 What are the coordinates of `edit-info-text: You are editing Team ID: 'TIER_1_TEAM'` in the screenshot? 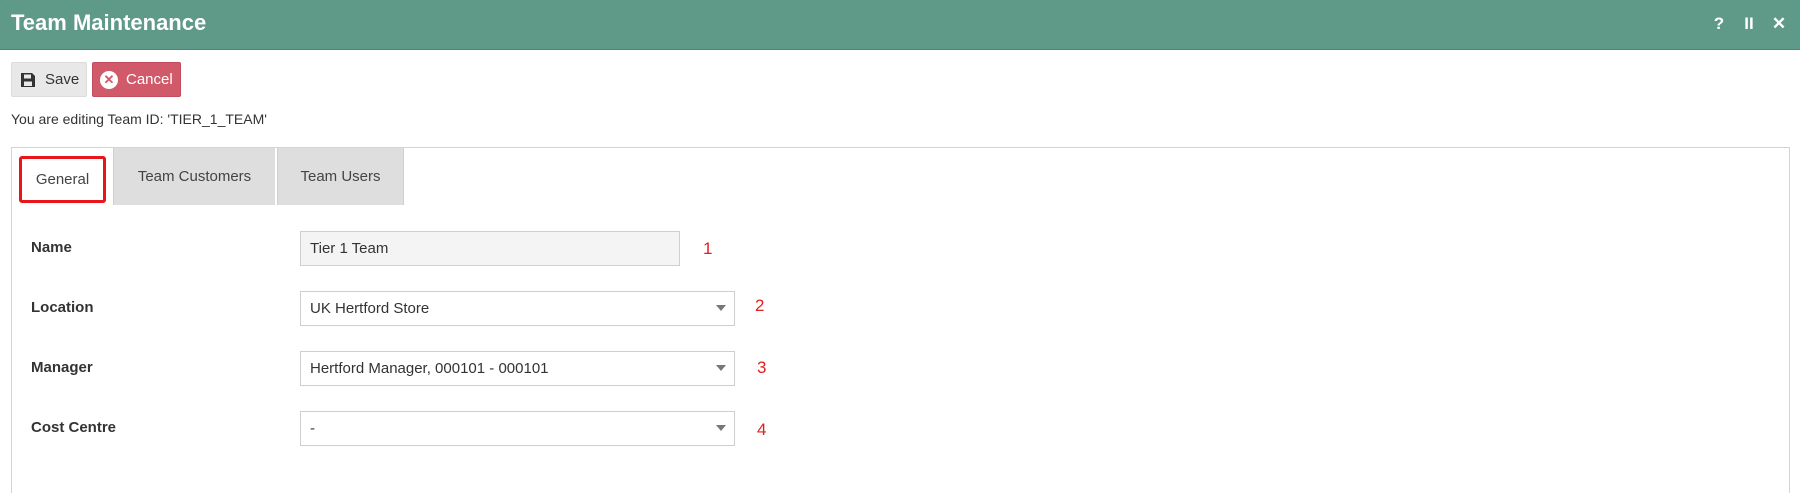 It's located at (139, 119).